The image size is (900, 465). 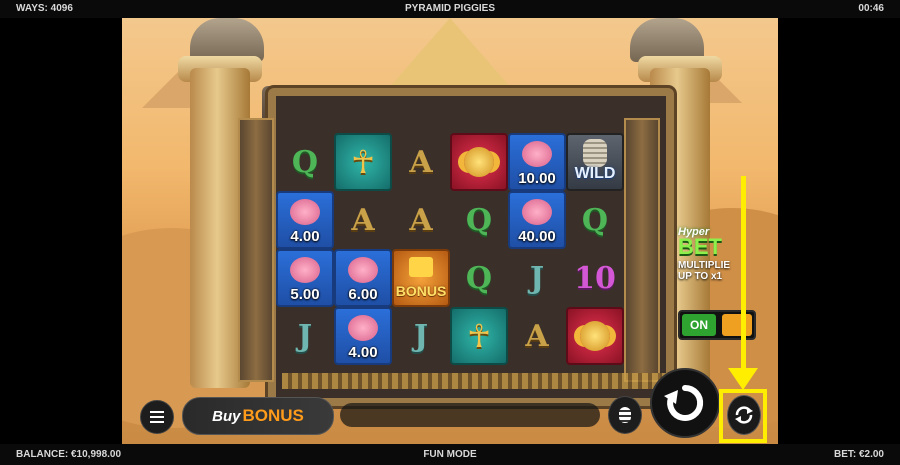 I want to click on menu-button, so click(x=157, y=417).